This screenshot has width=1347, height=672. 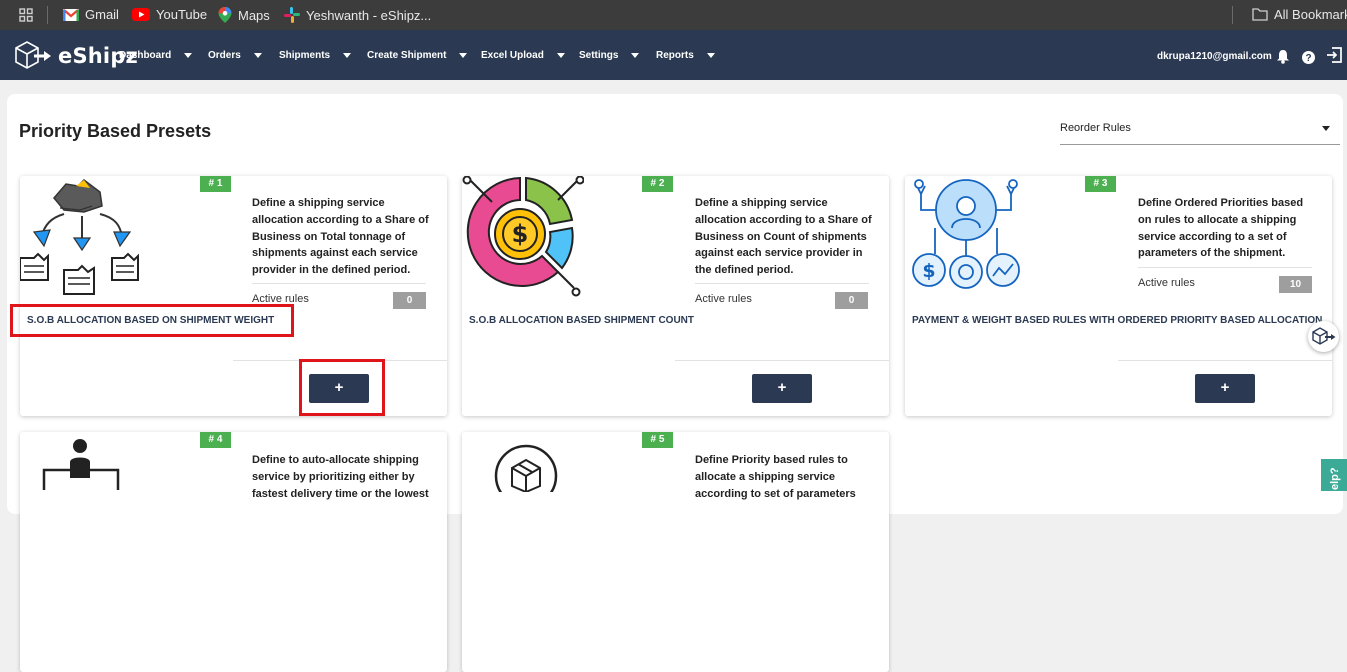 I want to click on help-tab: elp?, so click(x=1334, y=475).